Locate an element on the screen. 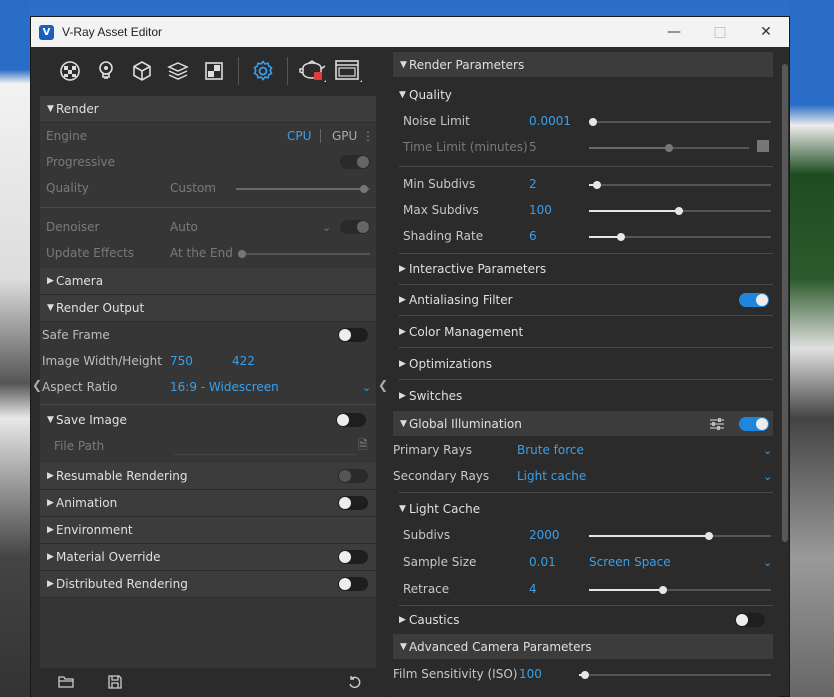 This screenshot has width=834, height=697. section-title: Environment is located at coordinates (94, 530).